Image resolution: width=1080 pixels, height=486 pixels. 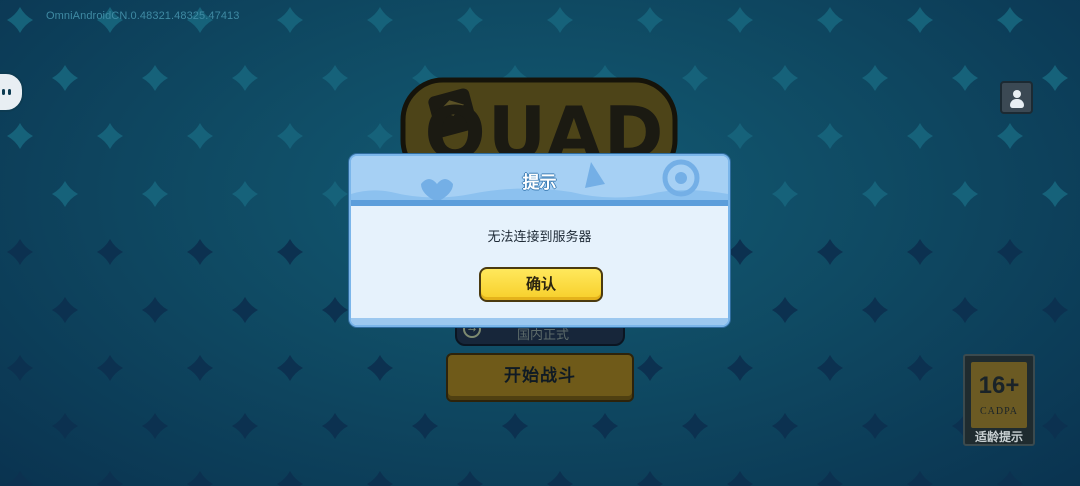 What do you see at coordinates (540, 377) in the screenshot?
I see `start-battle-button: 开始战斗` at bounding box center [540, 377].